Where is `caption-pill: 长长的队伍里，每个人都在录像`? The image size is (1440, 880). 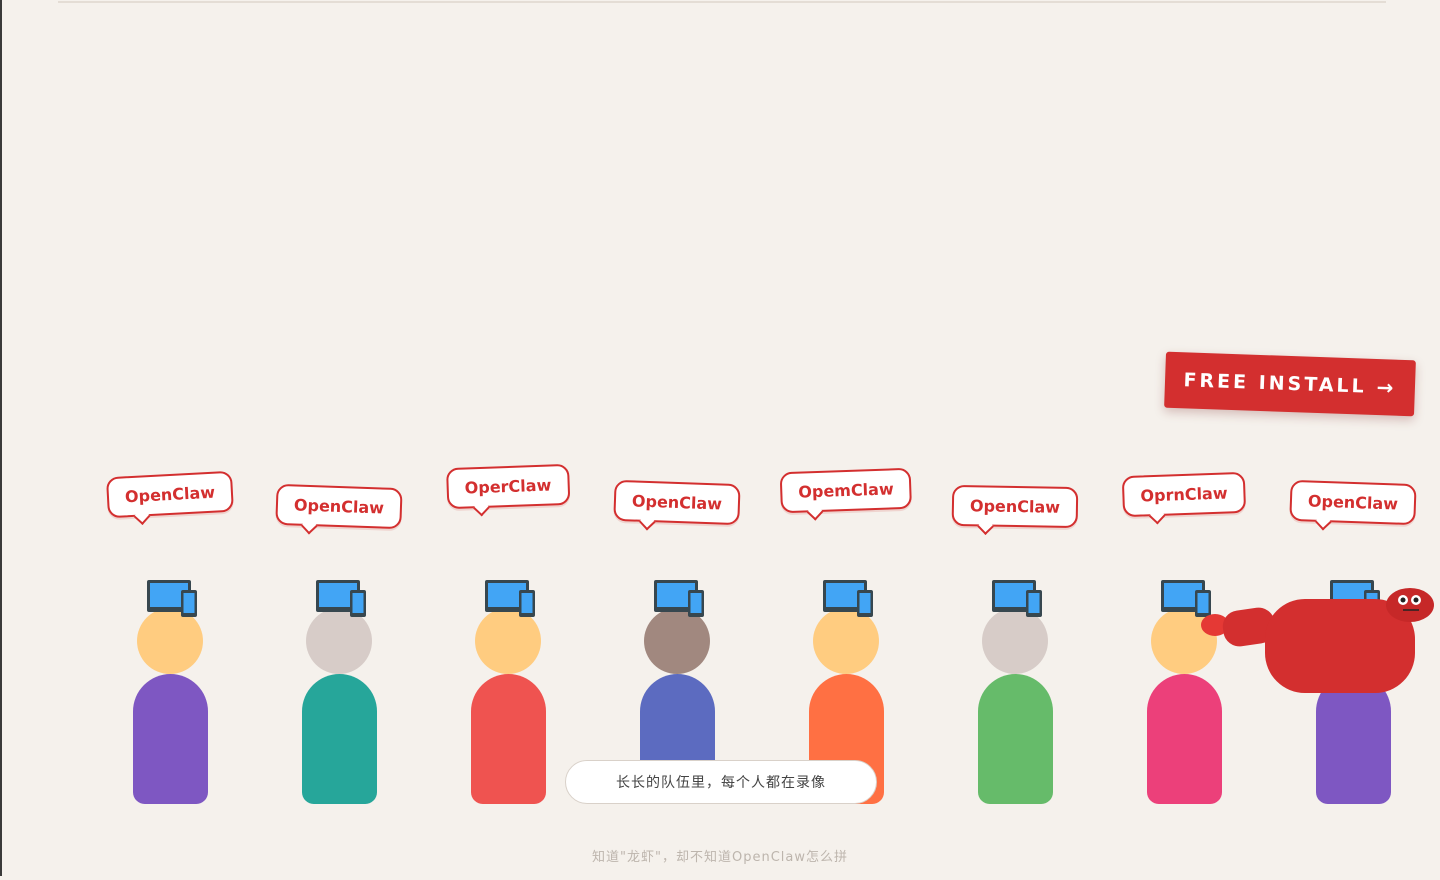
caption-pill: 长长的队伍里，每个人都在录像 is located at coordinates (721, 782).